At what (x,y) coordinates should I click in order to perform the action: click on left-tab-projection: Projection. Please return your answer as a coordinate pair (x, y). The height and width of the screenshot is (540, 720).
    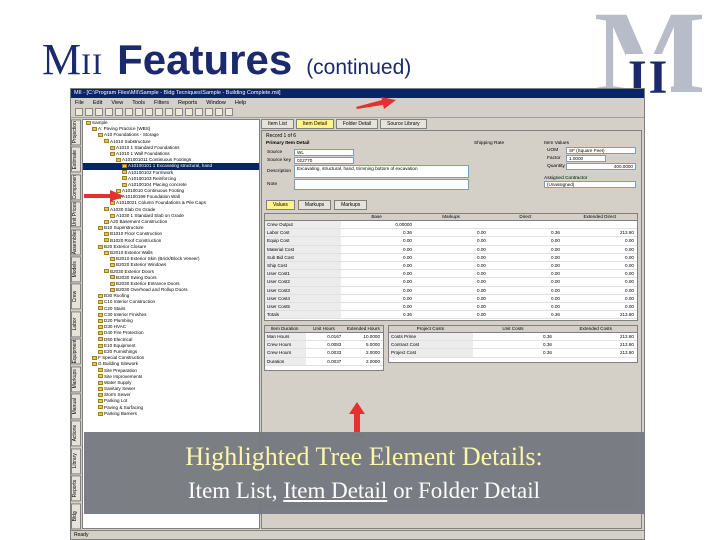
    Looking at the image, I should click on (76, 132).